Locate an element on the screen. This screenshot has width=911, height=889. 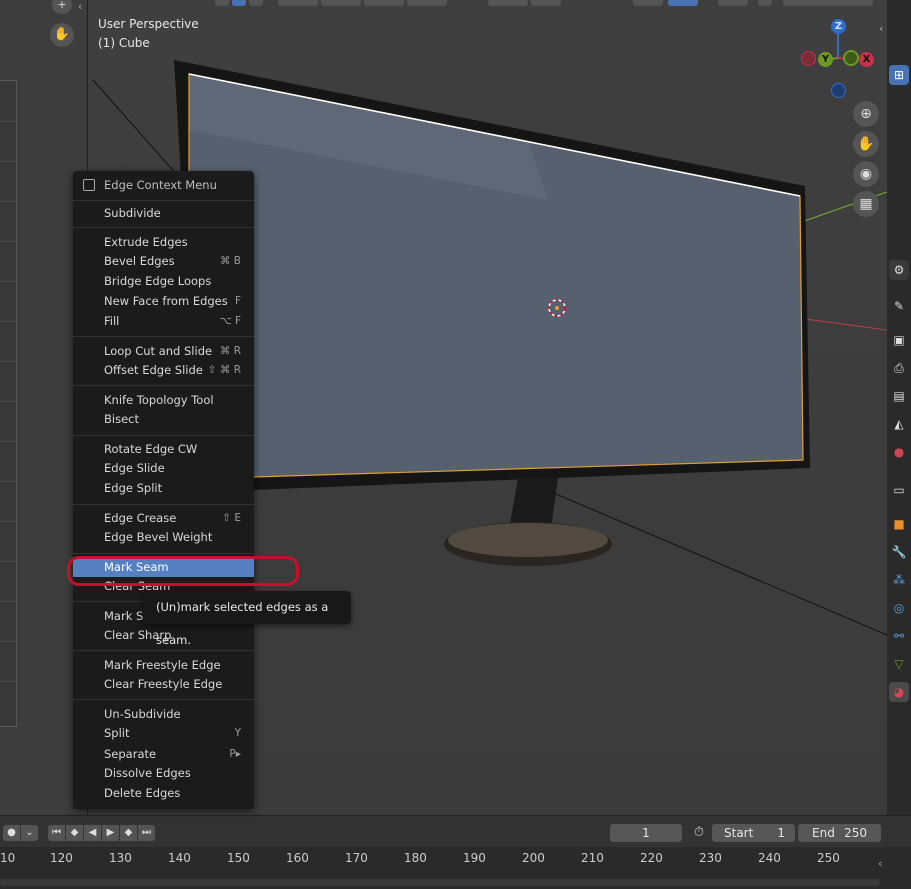
mesh-data-icon: ▽ is located at coordinates (899, 664).